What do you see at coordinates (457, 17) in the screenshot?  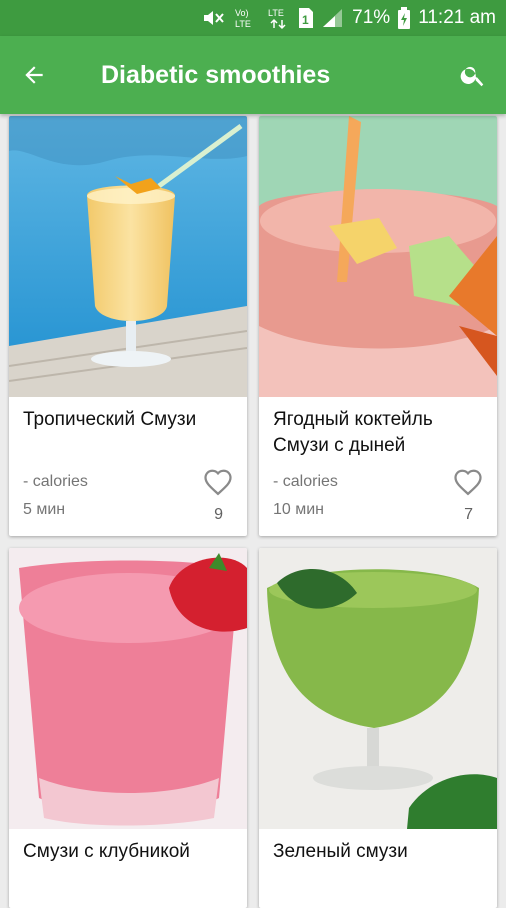 I see `clock: 11:21 am` at bounding box center [457, 17].